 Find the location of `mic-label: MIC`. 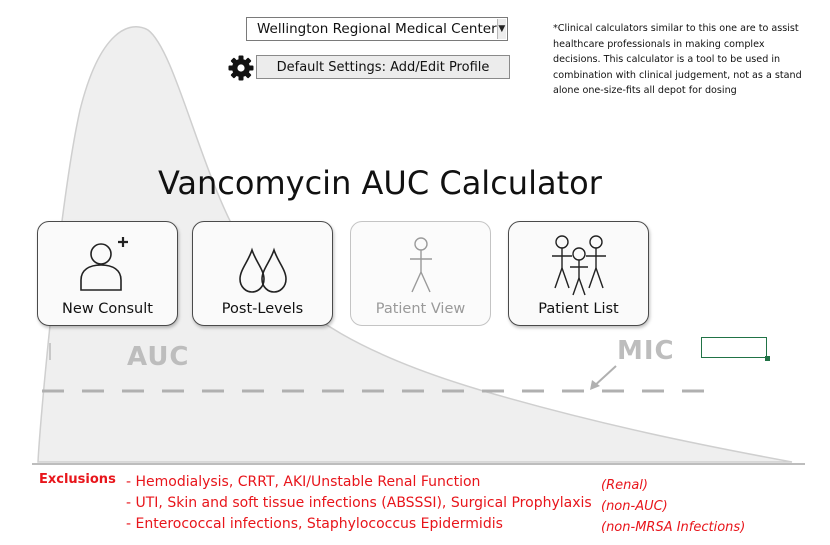

mic-label: MIC is located at coordinates (646, 351).